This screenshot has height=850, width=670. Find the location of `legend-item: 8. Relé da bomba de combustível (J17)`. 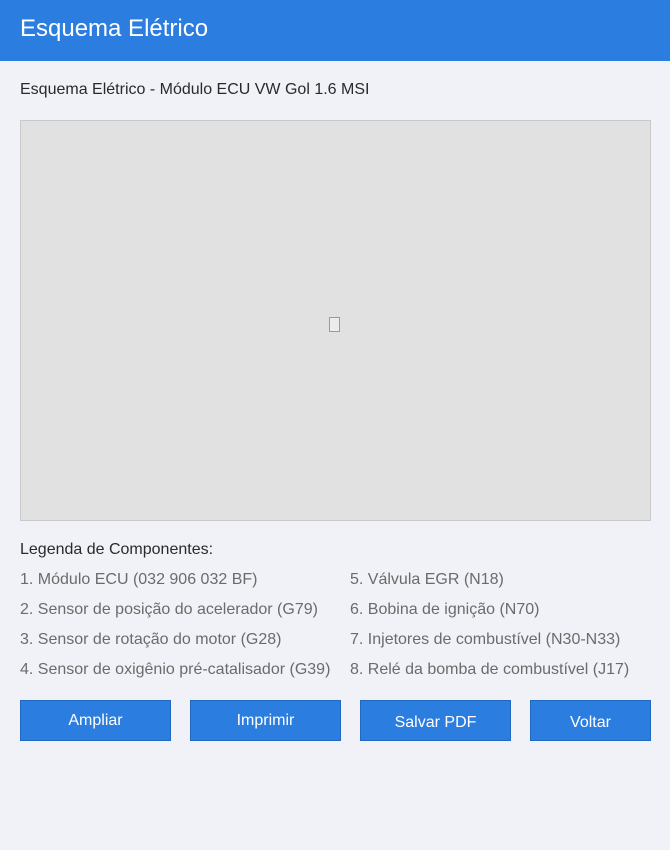

legend-item: 8. Relé da bomba de combustível (J17) is located at coordinates (490, 669).